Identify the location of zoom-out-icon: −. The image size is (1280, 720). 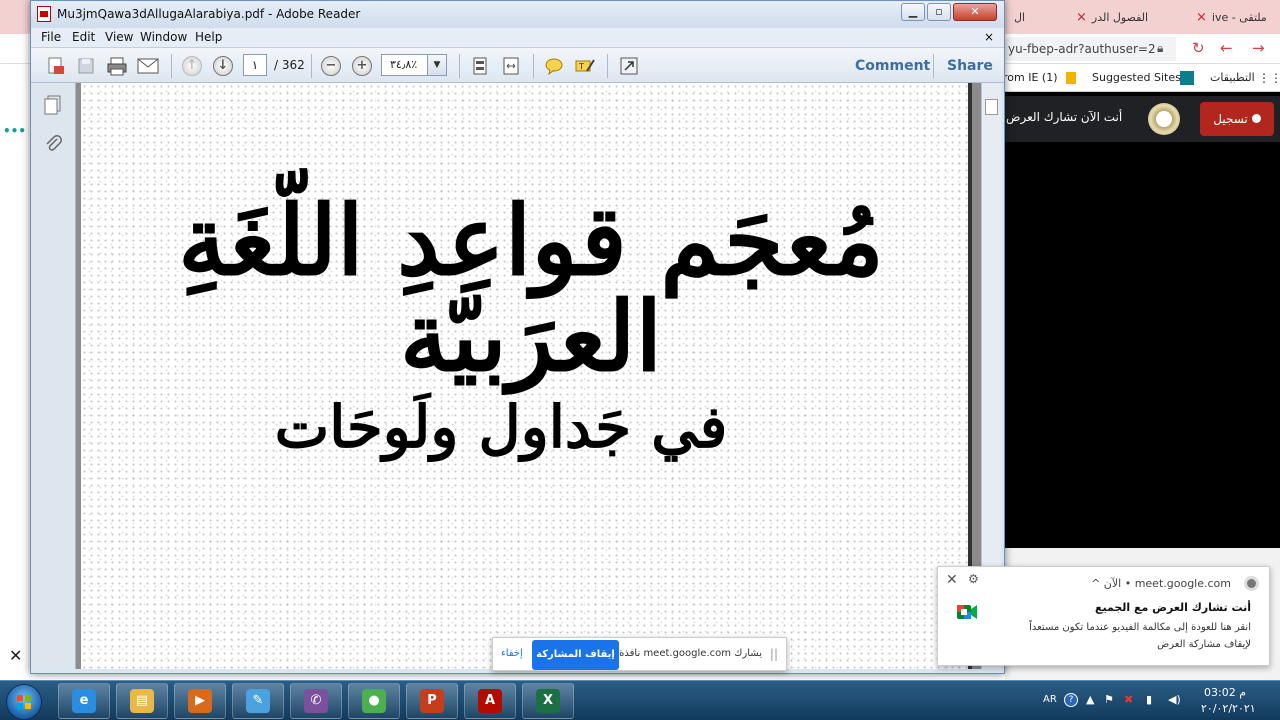
(331, 66).